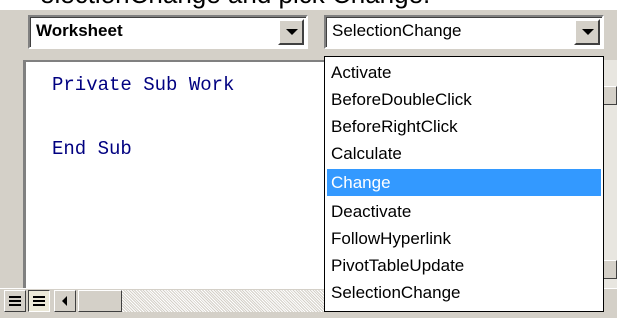  What do you see at coordinates (464, 72) in the screenshot?
I see `dropdown-item-activate: Activate` at bounding box center [464, 72].